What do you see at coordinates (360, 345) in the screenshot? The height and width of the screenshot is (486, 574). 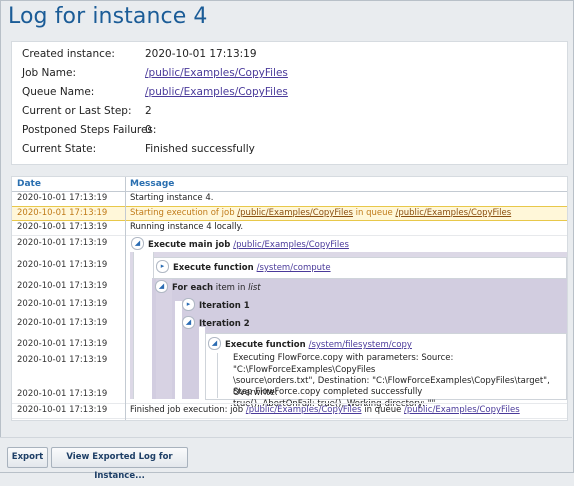 I see `copy-function-link: /system/filesystem/copy` at bounding box center [360, 345].